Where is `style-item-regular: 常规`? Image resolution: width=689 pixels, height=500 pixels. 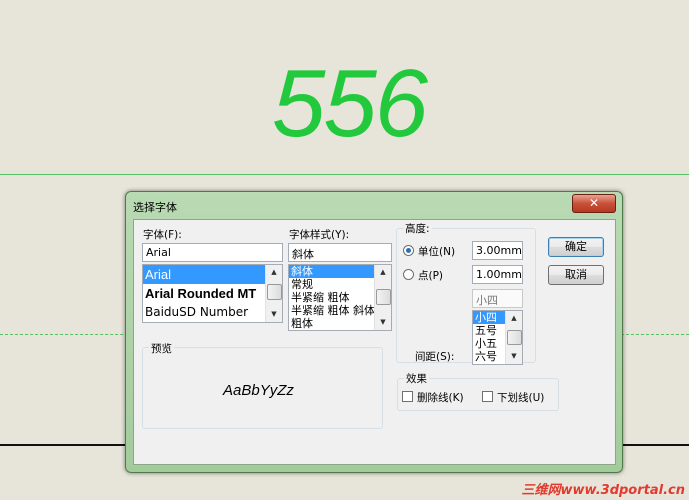 style-item-regular: 常规 is located at coordinates (332, 284).